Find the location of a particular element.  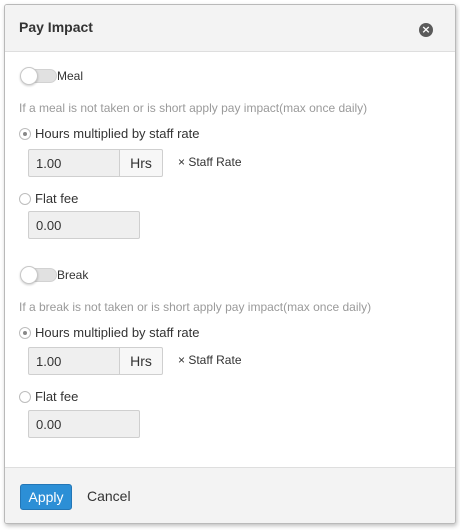

break-hours-input: 1.00 is located at coordinates (74, 361).